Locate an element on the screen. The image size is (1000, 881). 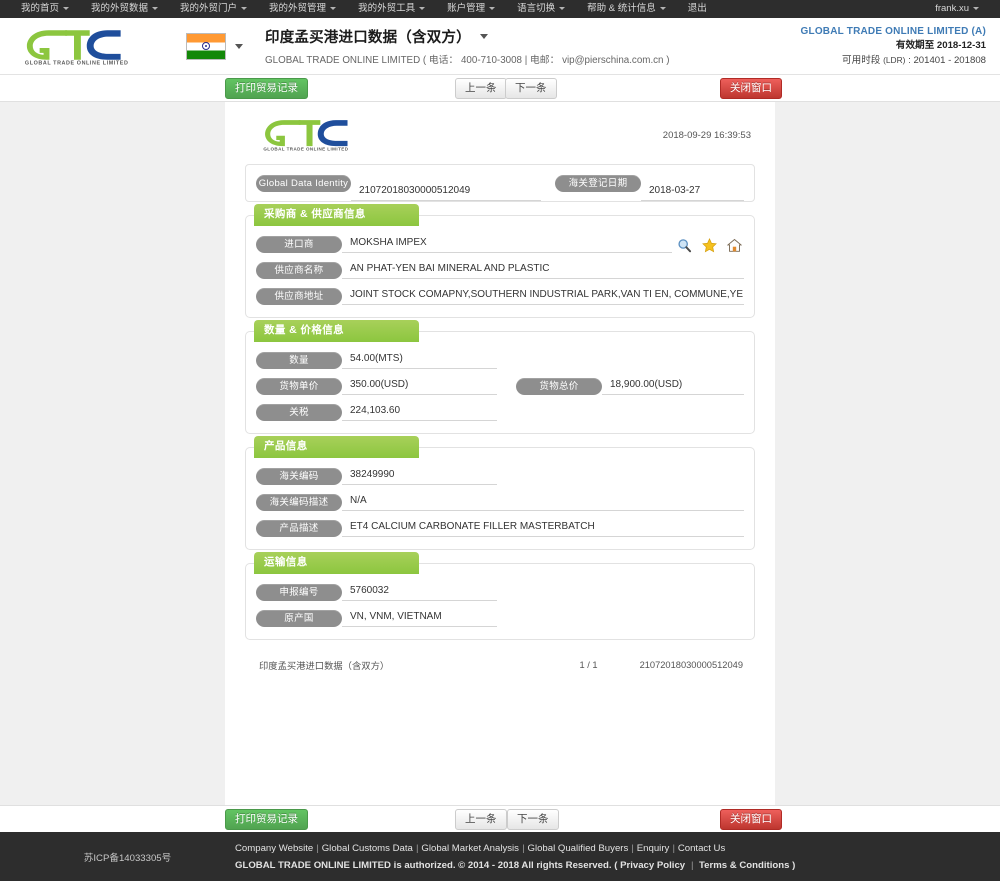
section-title: 产品信息 is located at coordinates (336, 447).